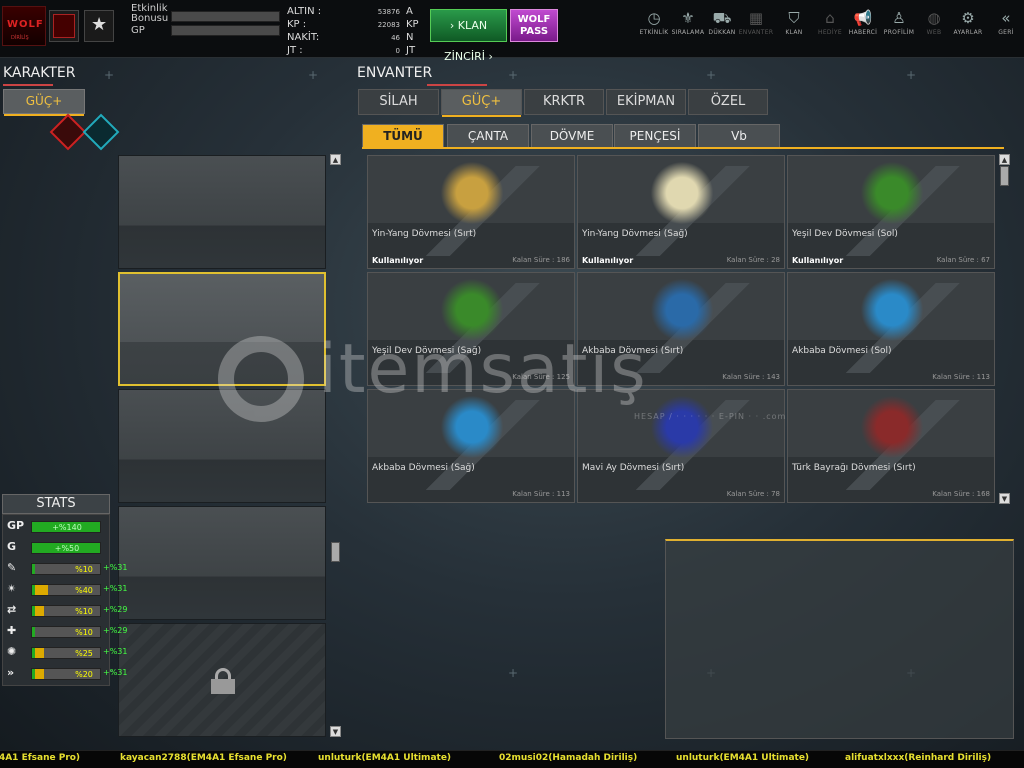 The height and width of the screenshot is (768, 1024). I want to click on nav-megaphone: 📢 HABERCİ, so click(863, 22).